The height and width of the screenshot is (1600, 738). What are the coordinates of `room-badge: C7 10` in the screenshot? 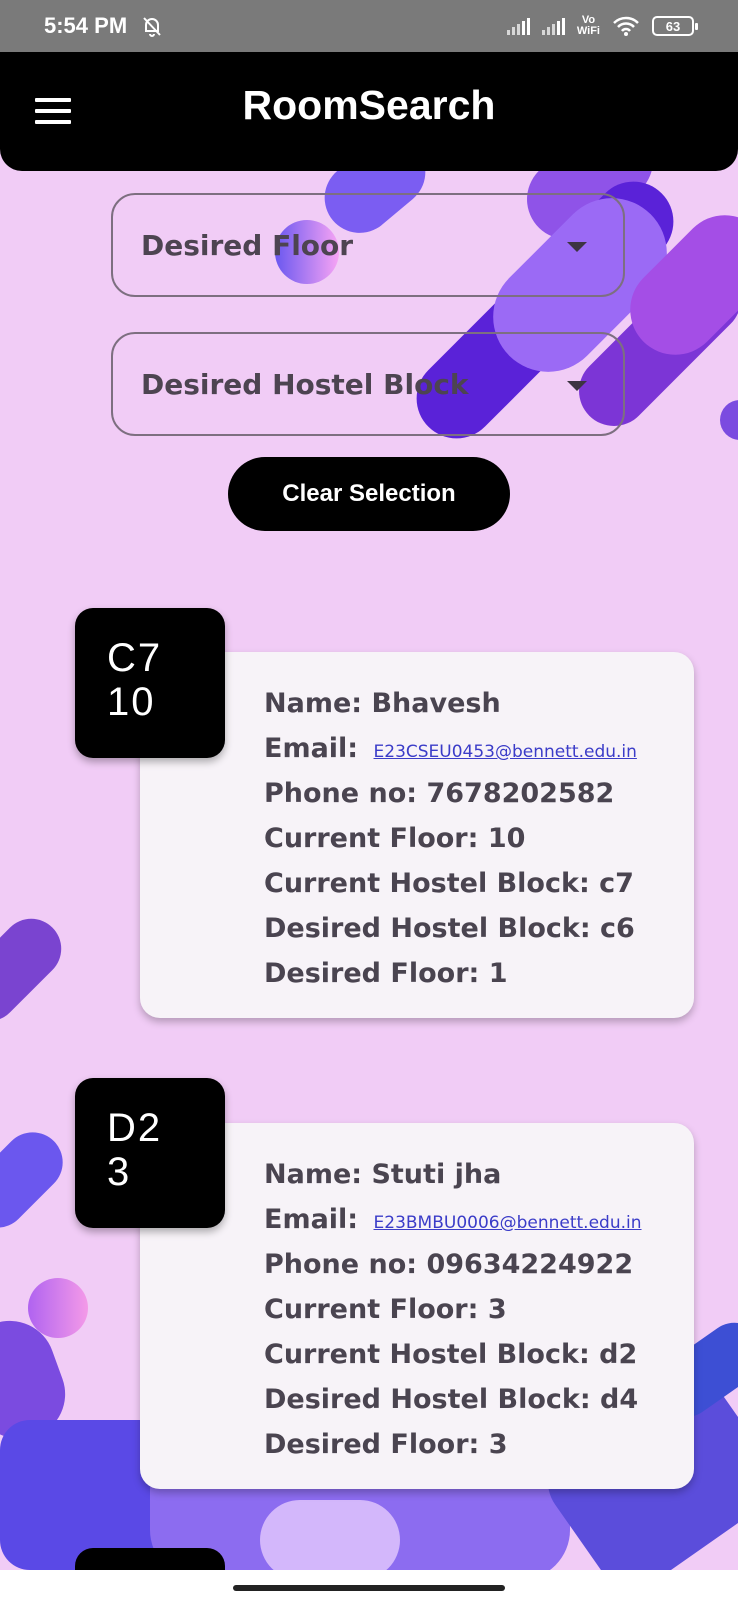 It's located at (150, 683).